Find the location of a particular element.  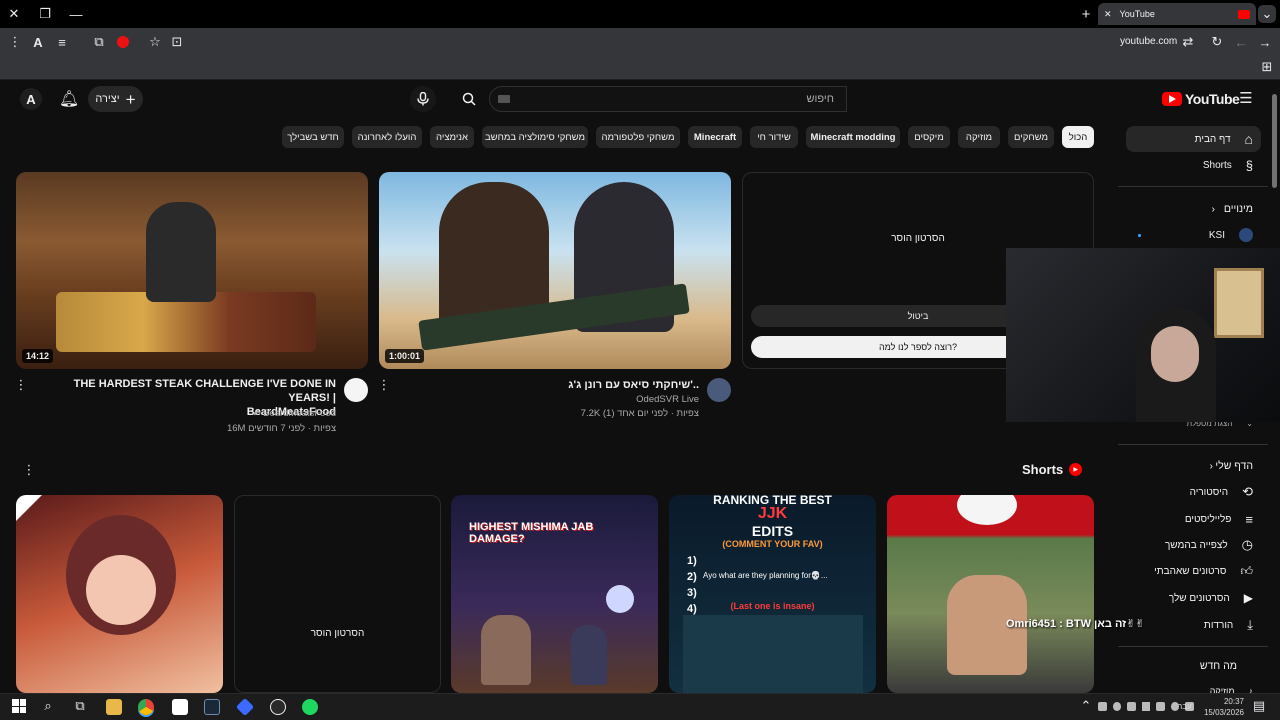

shorts-more-icon: ⋮ is located at coordinates (29, 469).